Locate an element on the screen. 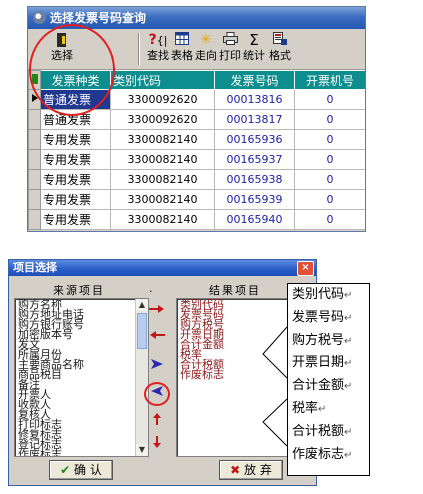 This screenshot has width=423, height=494. table-row: 普通发票 3300092620 00013816 0 is located at coordinates (196, 99).